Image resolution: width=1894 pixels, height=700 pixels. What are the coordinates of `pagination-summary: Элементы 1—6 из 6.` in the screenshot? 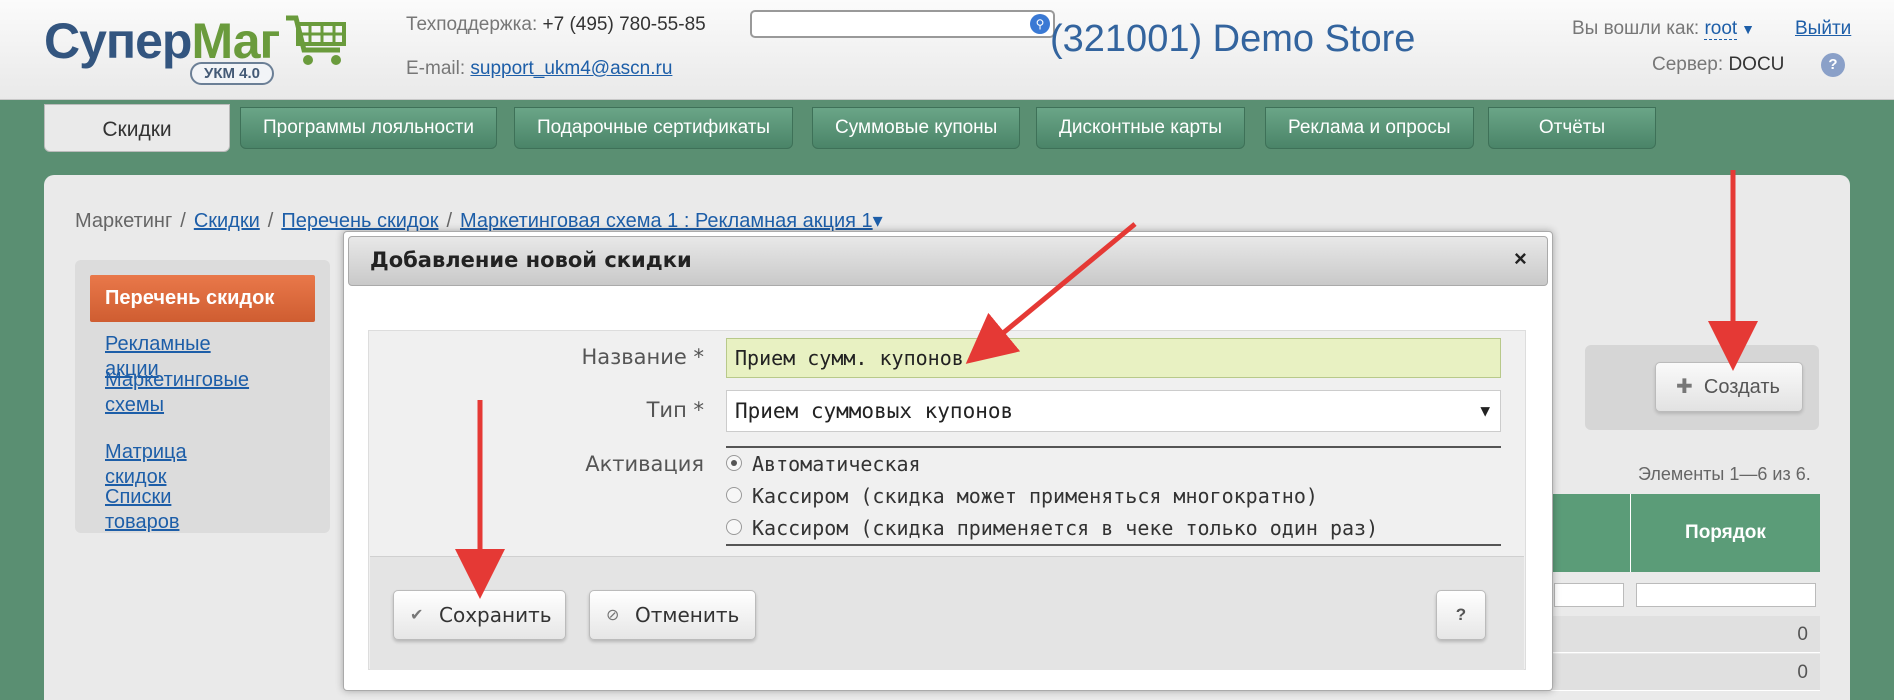 It's located at (1724, 474).